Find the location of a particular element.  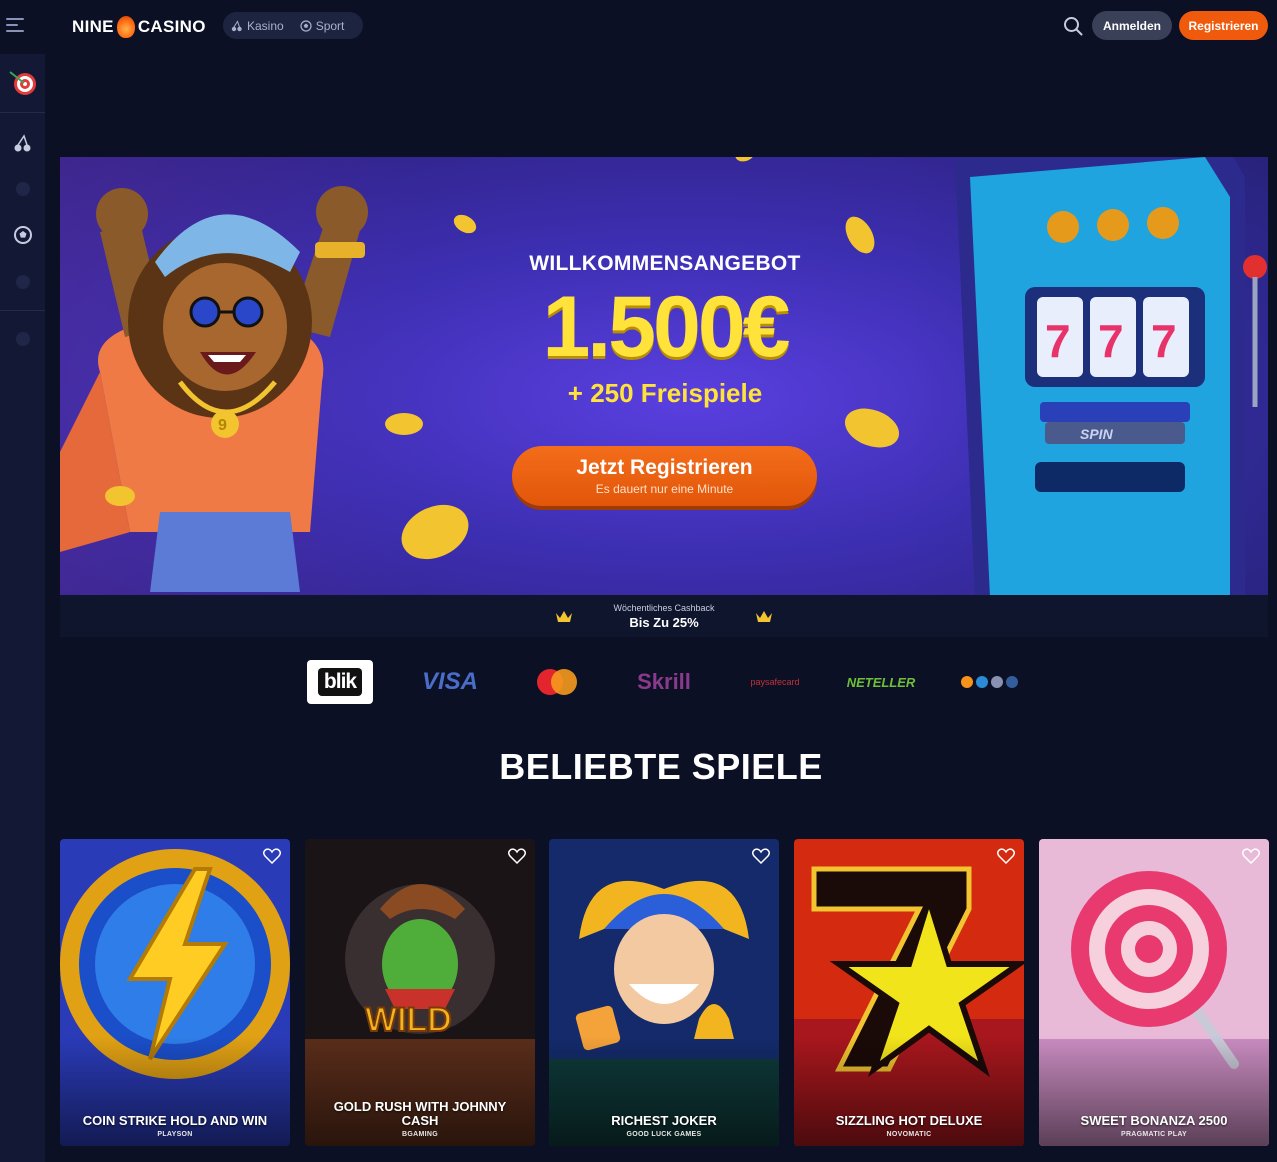

nav-sport: Sport is located at coordinates (322, 25).